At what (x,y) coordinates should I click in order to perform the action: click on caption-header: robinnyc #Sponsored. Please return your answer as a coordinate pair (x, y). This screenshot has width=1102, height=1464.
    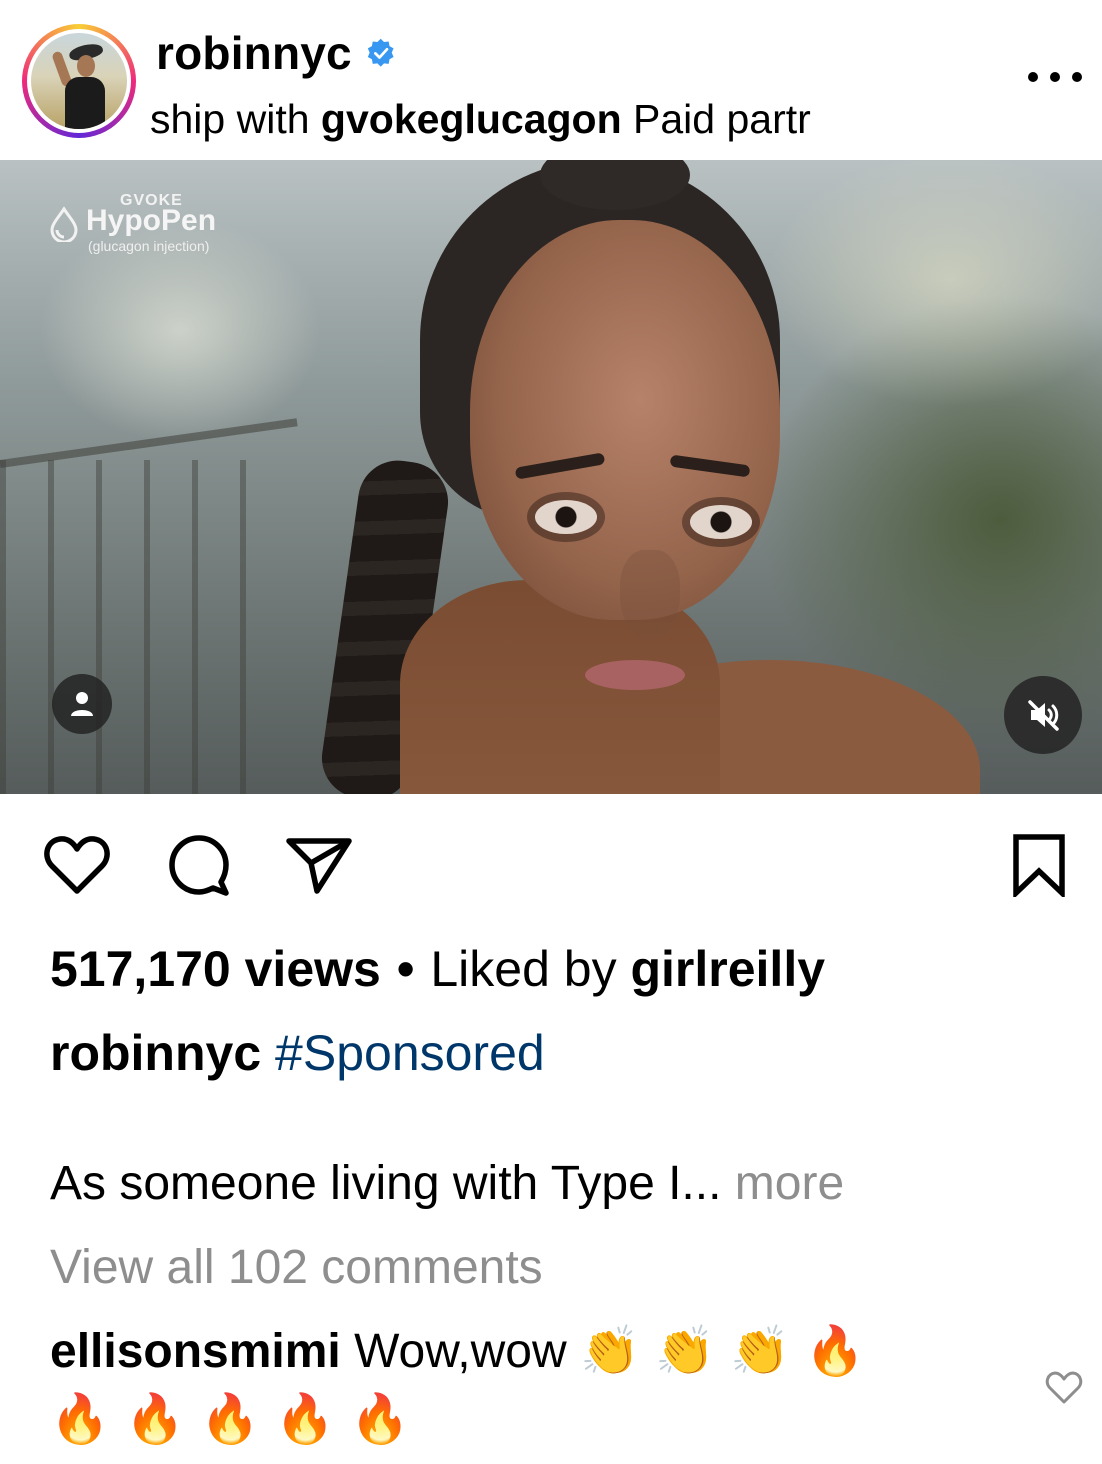
    Looking at the image, I should click on (297, 1053).